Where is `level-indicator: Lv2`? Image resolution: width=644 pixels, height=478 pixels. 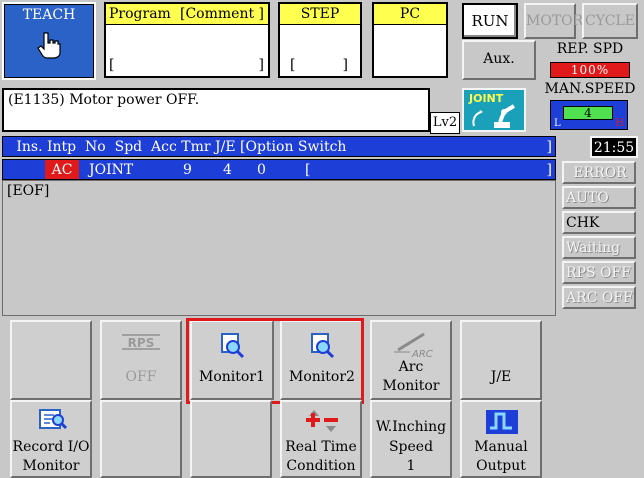 level-indicator: Lv2 is located at coordinates (445, 123).